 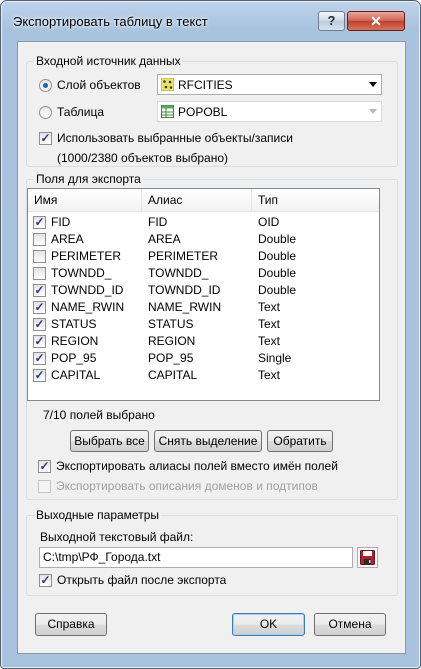 What do you see at coordinates (75, 341) in the screenshot?
I see `field-name-cell: REGION` at bounding box center [75, 341].